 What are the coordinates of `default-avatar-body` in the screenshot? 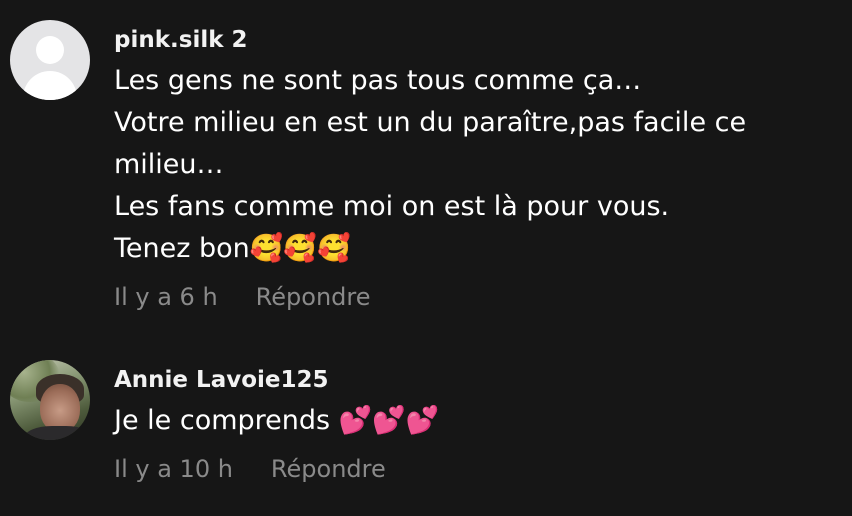 It's located at (50, 85).